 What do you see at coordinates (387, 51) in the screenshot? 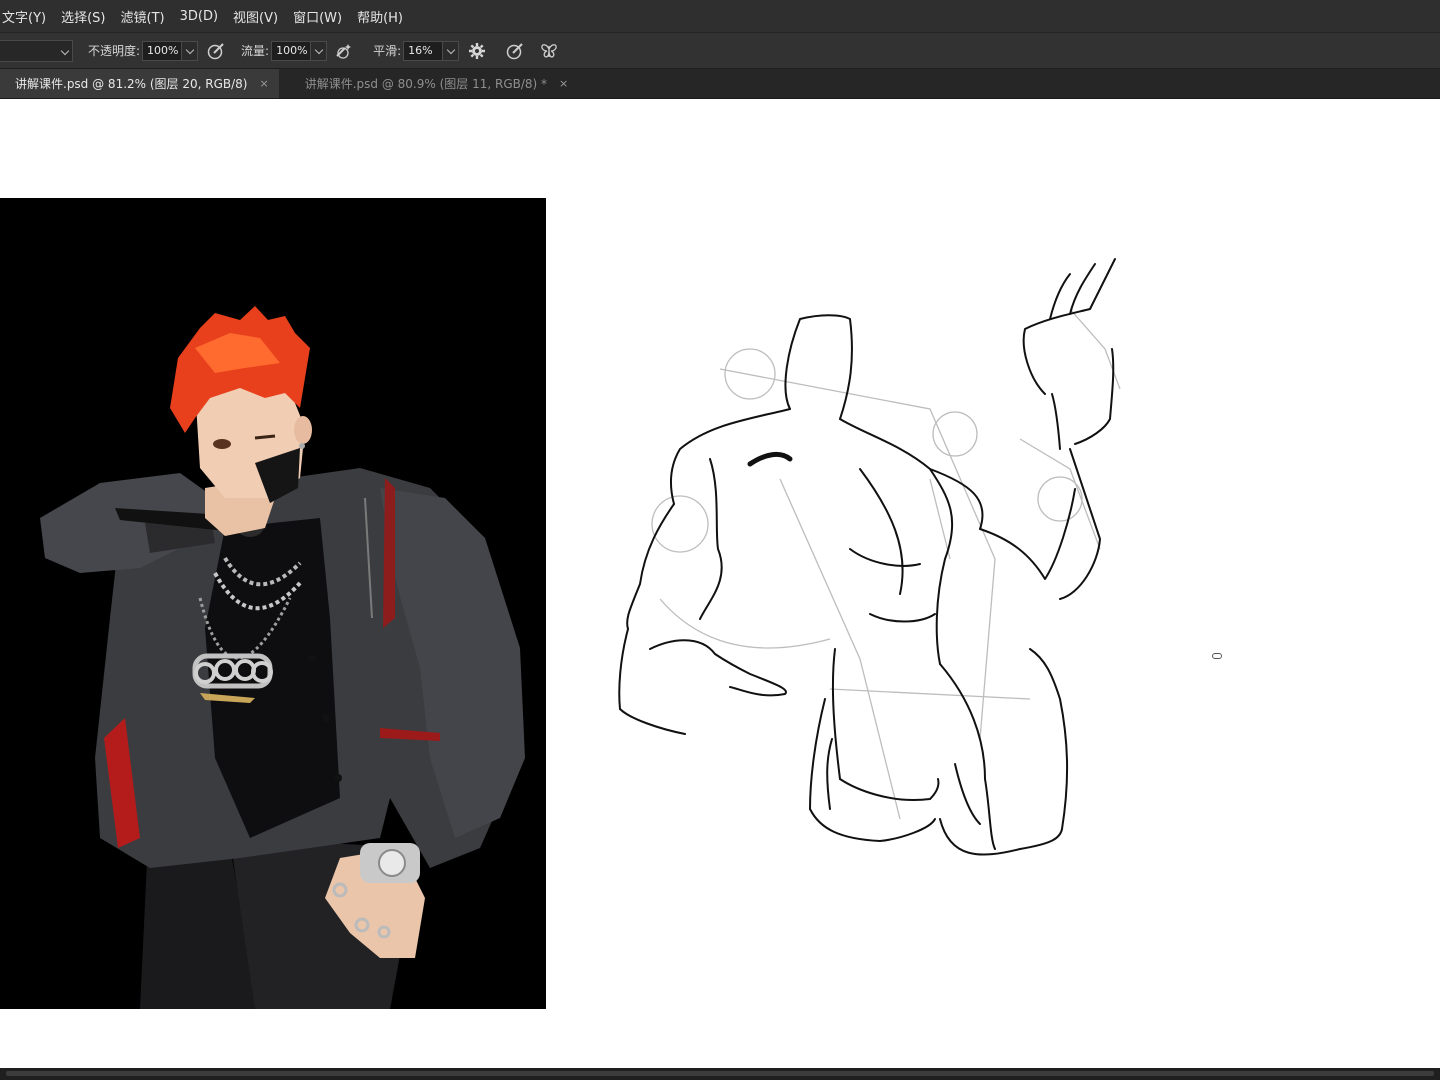
I see `smoothing-label: 平滑:` at bounding box center [387, 51].